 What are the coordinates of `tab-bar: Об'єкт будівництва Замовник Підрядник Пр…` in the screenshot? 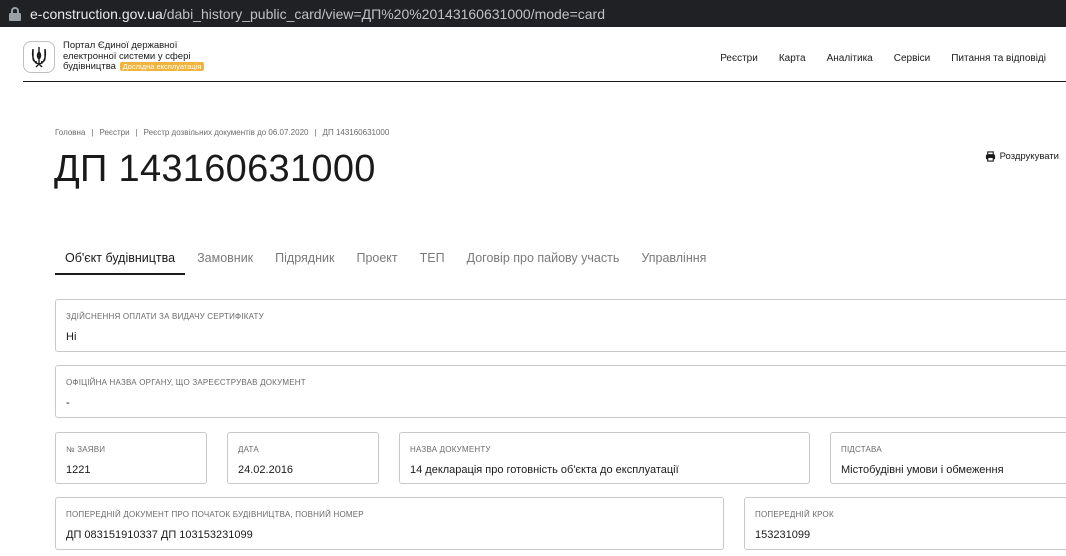 It's located at (386, 261).